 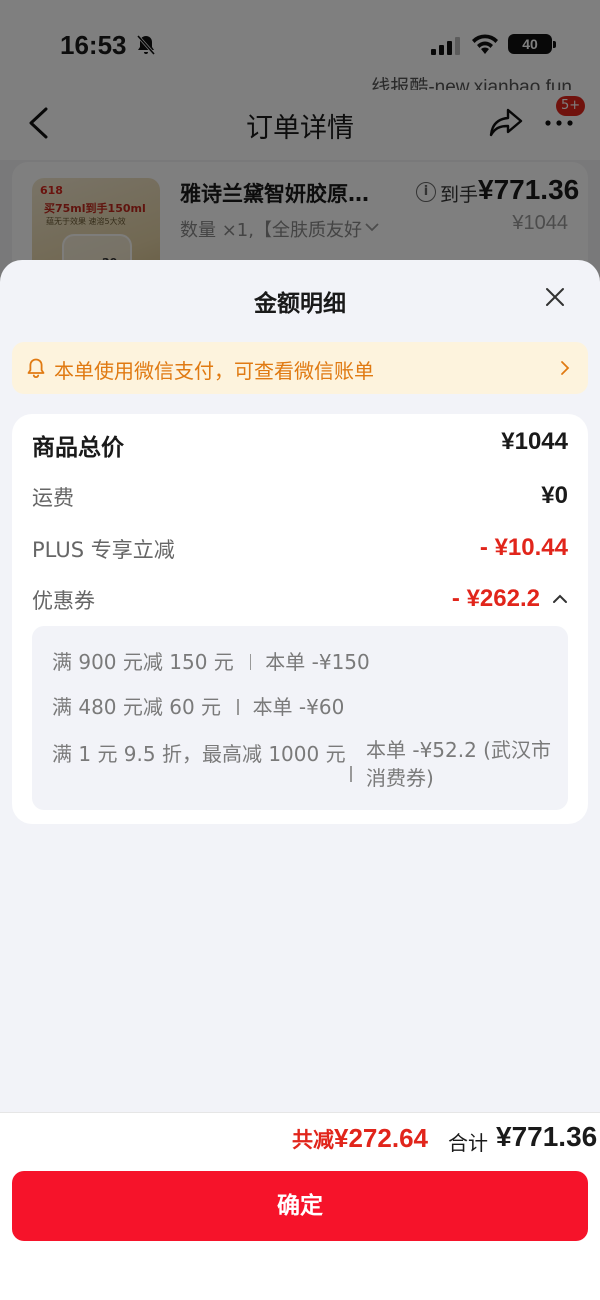 What do you see at coordinates (63, 601) in the screenshot?
I see `coupon-label: 优惠券` at bounding box center [63, 601].